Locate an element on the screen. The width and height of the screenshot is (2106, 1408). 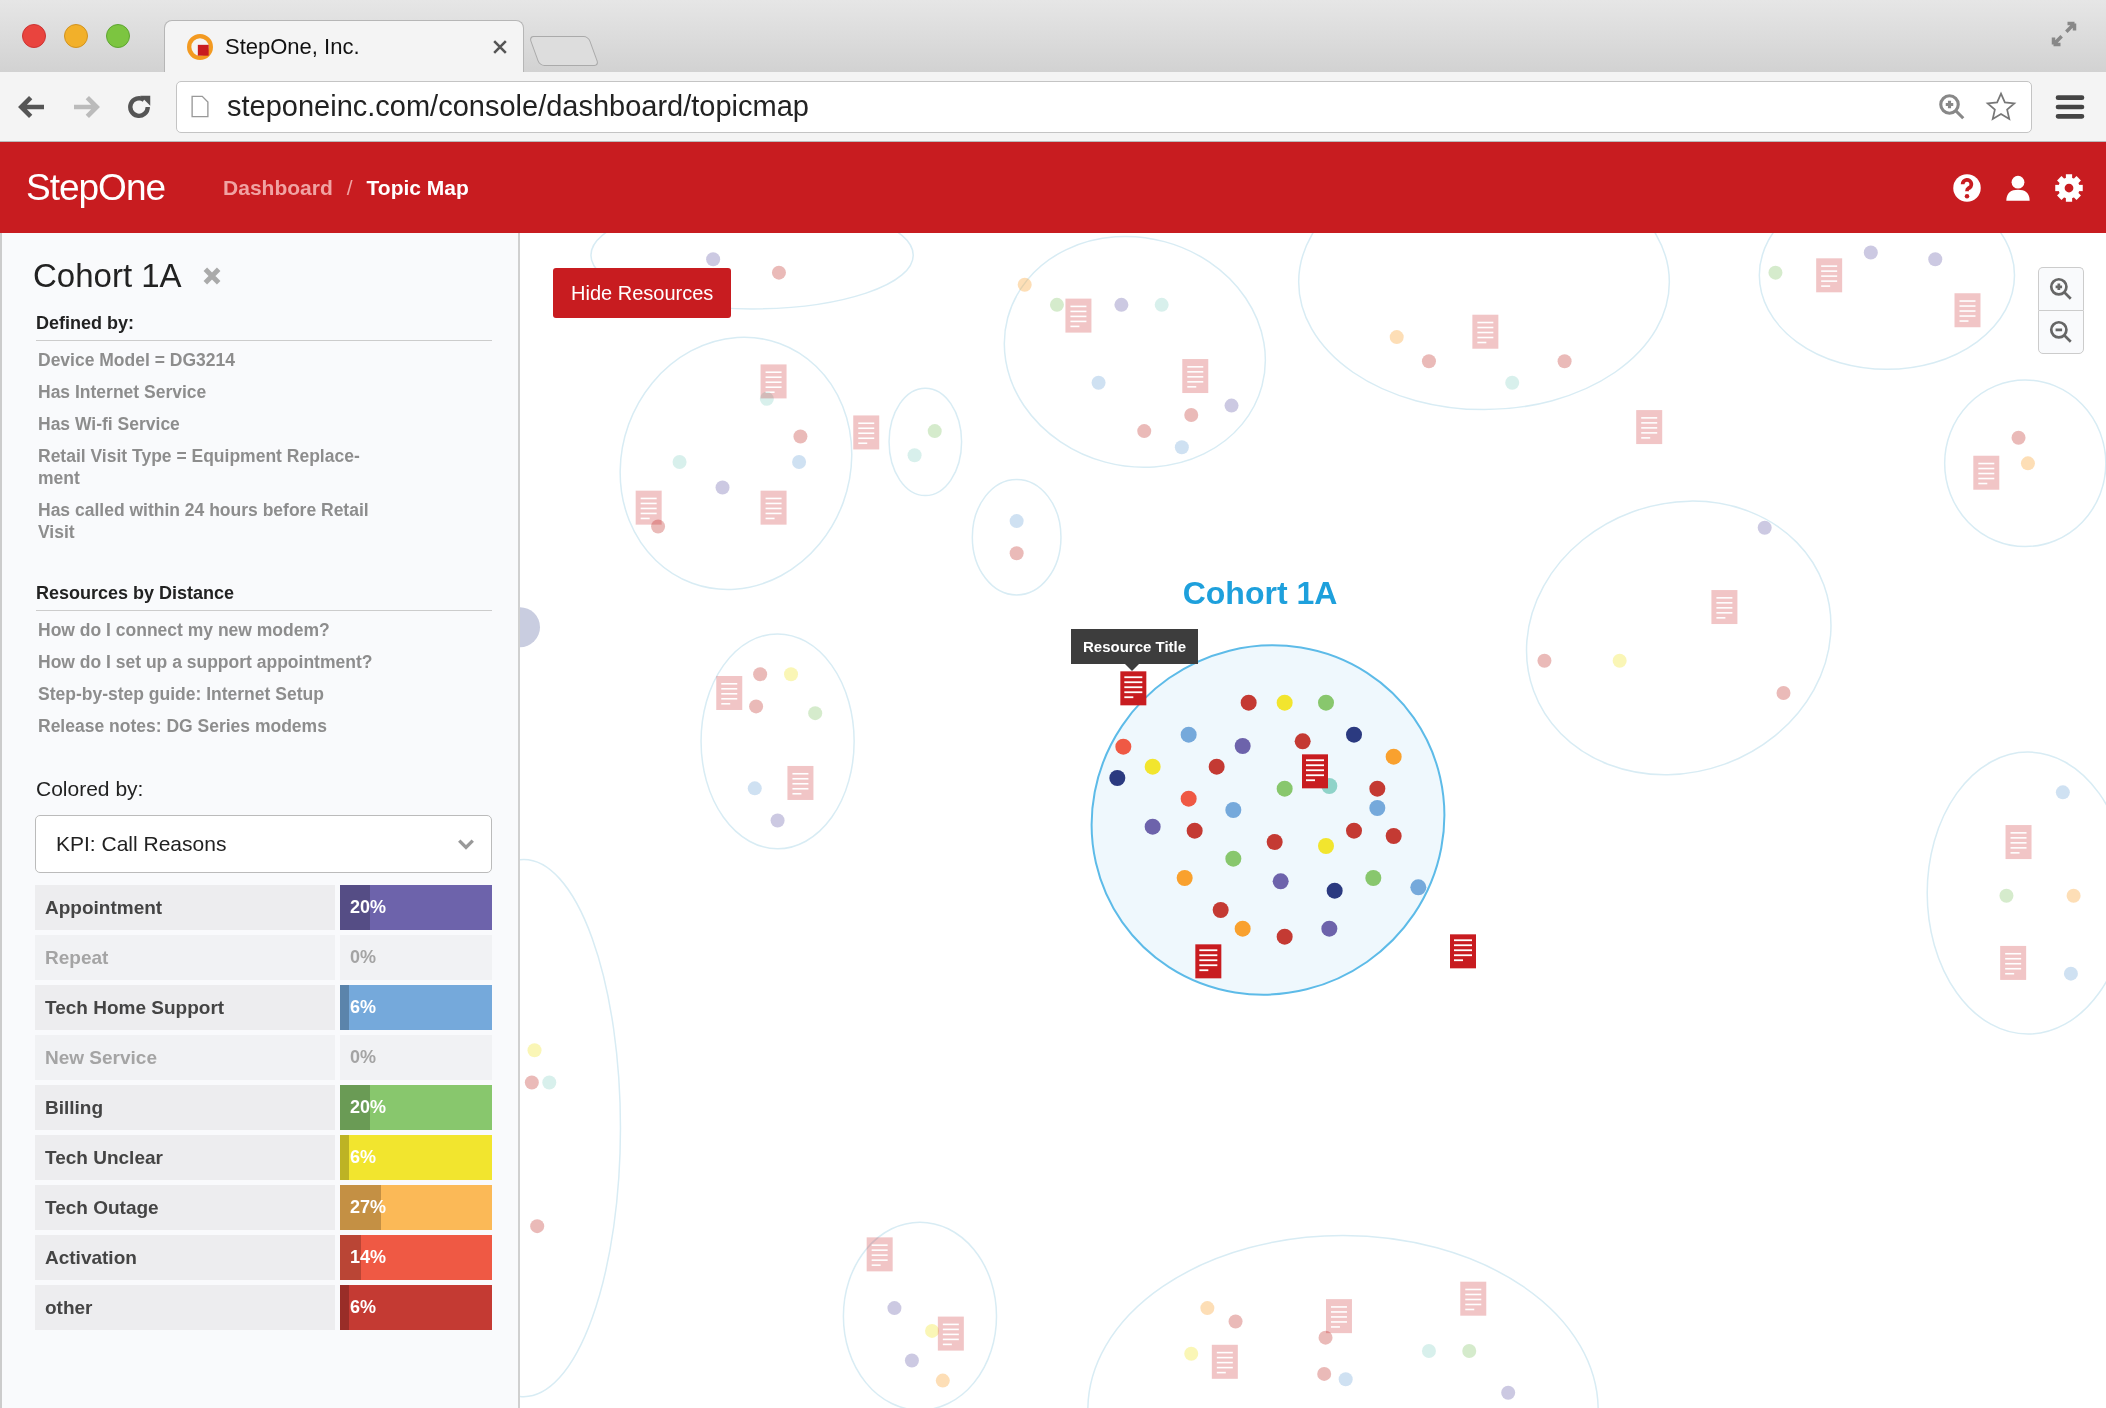
user-icon is located at coordinates (2018, 187).